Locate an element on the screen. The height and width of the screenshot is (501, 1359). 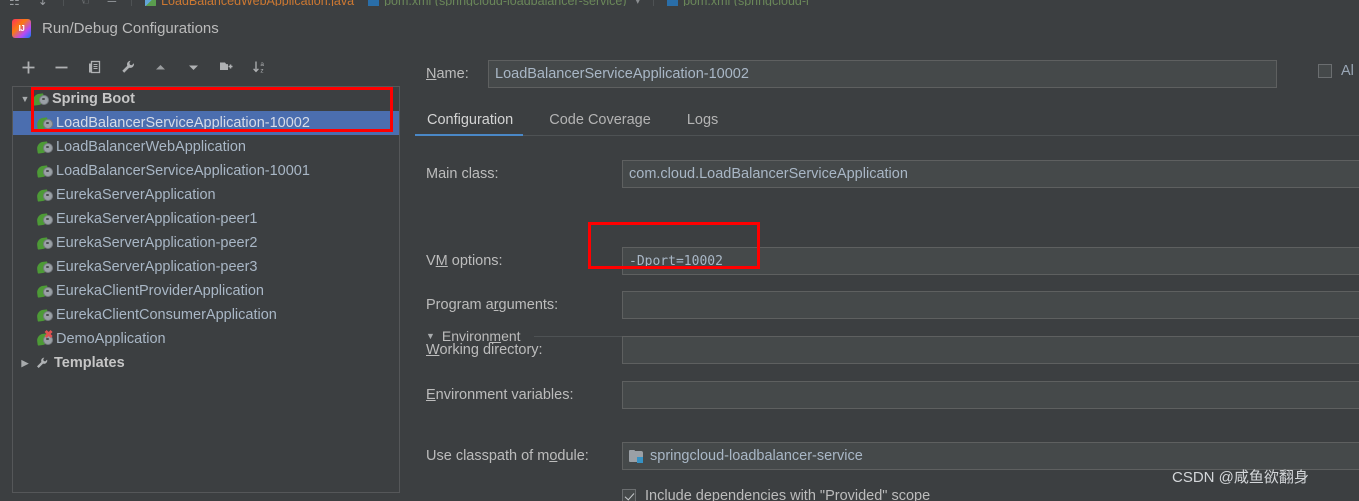
tab-code-coverage: Code Coverage is located at coordinates (600, 119).